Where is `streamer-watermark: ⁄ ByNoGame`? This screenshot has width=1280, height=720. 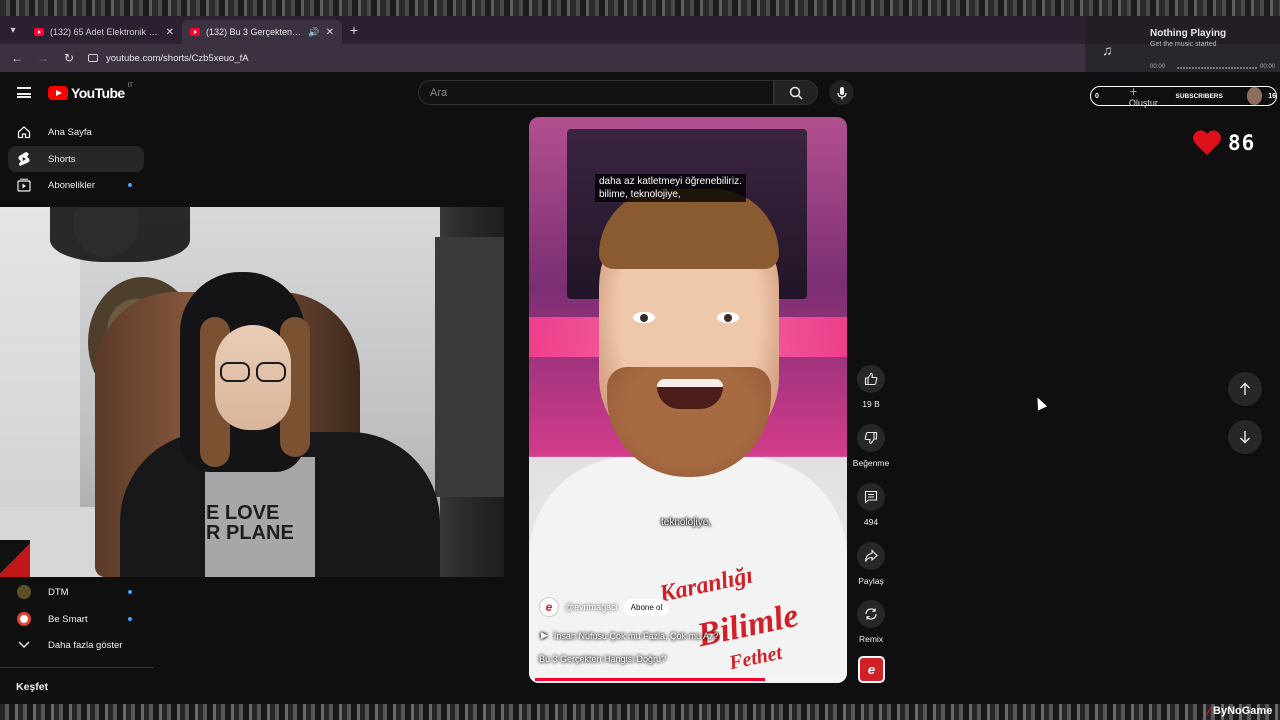
streamer-watermark: ⁄ ByNoGame is located at coordinates (1240, 711).